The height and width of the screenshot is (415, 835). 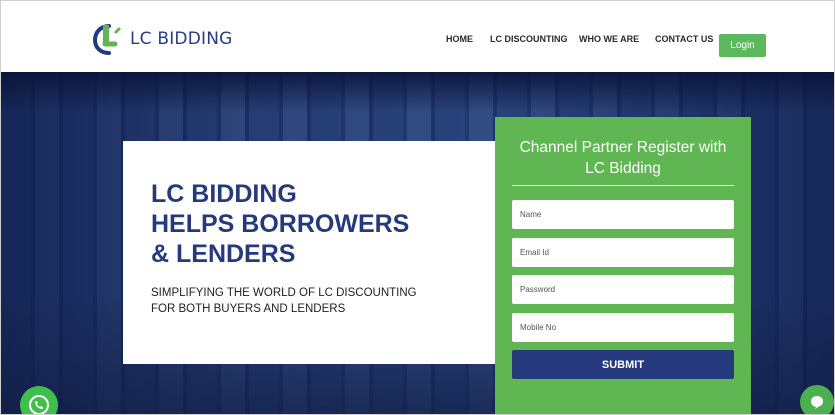 I want to click on nav-who-we-are: WHO WE ARE, so click(x=609, y=39).